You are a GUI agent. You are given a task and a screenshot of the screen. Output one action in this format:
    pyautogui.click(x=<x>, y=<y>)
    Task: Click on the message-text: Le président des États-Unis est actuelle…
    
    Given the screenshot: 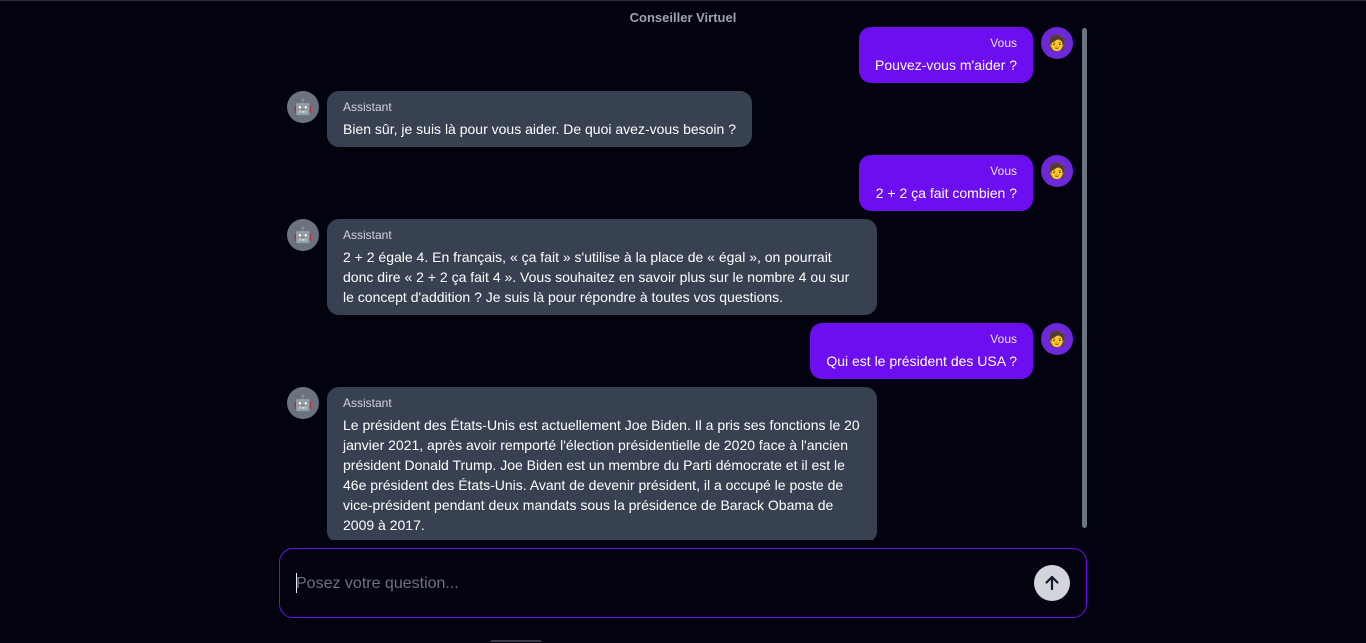 What is the action you would take?
    pyautogui.click(x=601, y=475)
    